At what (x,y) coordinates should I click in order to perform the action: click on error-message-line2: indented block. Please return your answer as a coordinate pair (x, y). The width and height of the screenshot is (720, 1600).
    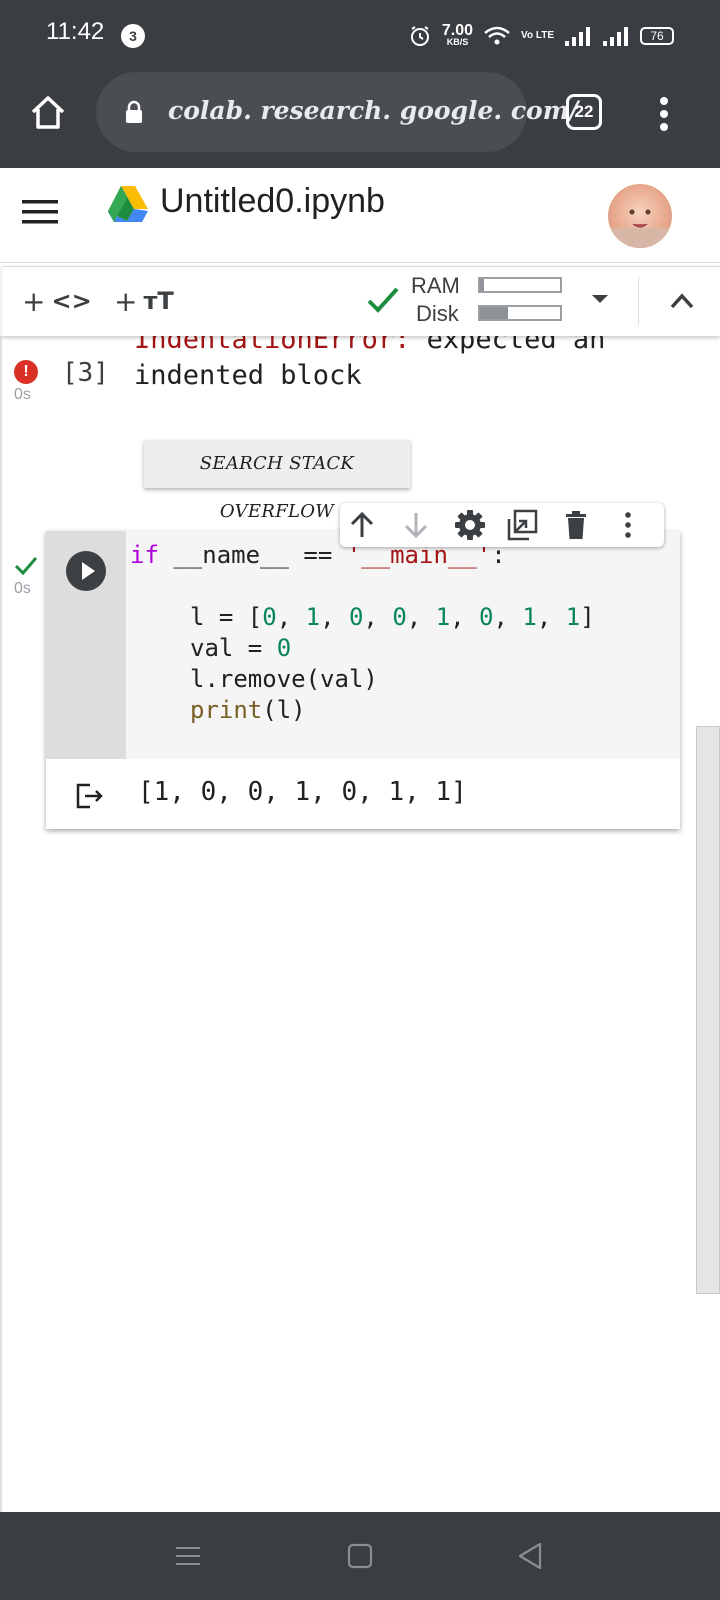
    Looking at the image, I should click on (248, 375).